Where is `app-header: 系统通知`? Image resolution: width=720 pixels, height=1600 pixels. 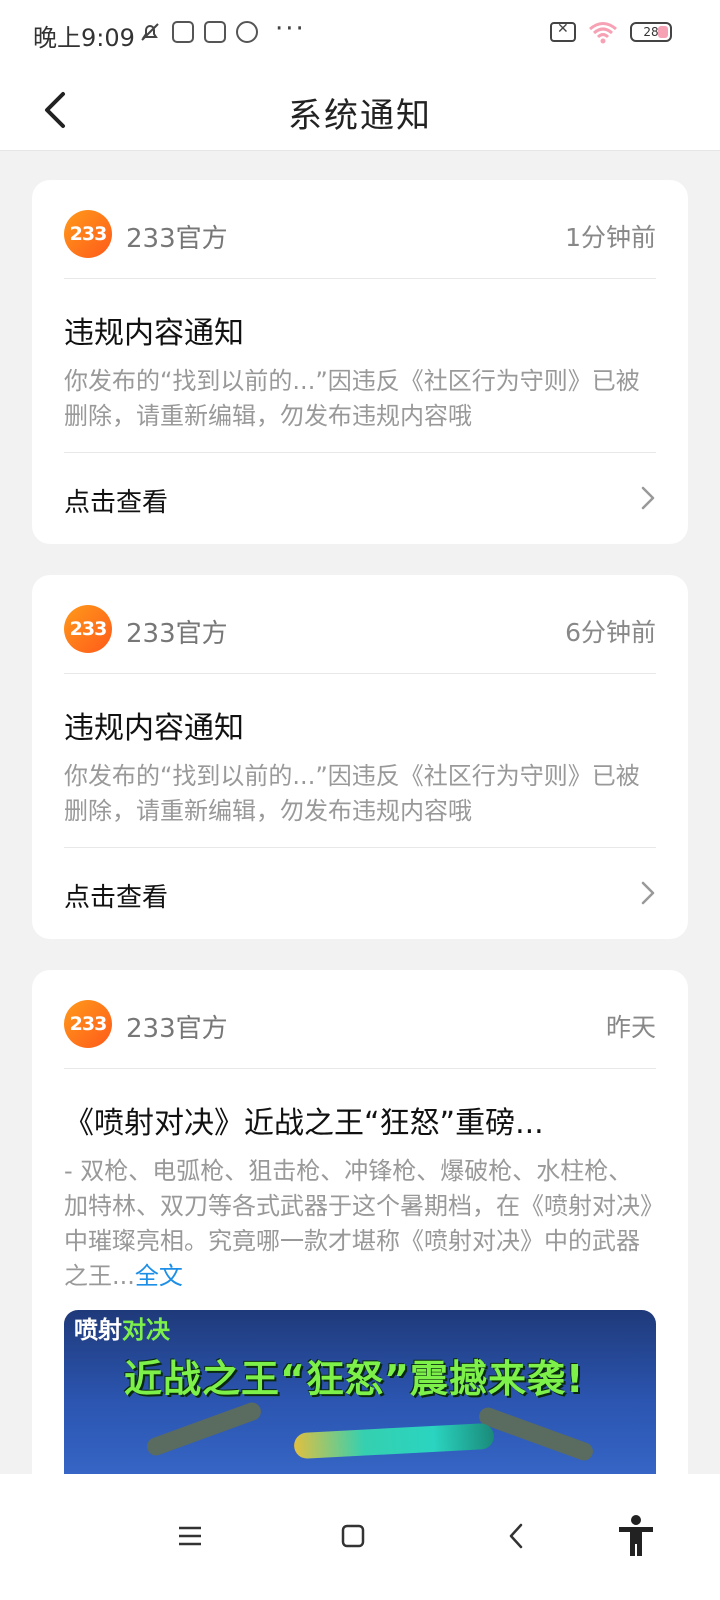
app-header: 系统通知 is located at coordinates (360, 110).